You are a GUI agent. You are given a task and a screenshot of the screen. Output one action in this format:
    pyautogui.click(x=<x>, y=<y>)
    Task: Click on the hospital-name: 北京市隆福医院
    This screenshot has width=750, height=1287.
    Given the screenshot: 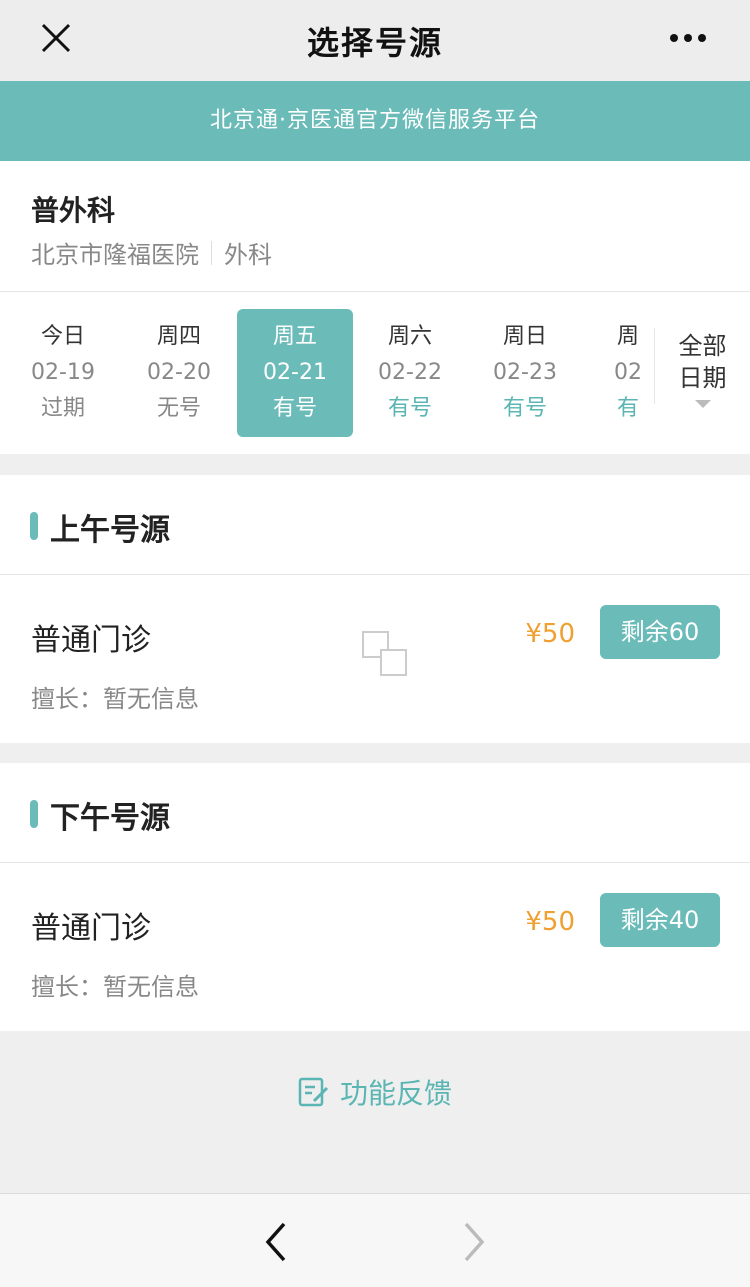 What is the action you would take?
    pyautogui.click(x=115, y=255)
    